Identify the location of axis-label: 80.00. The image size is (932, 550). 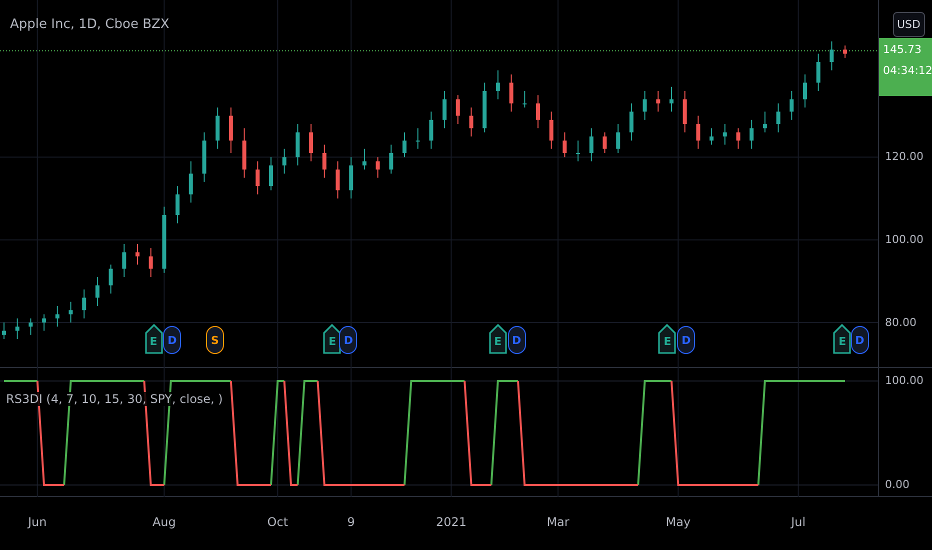
(900, 323).